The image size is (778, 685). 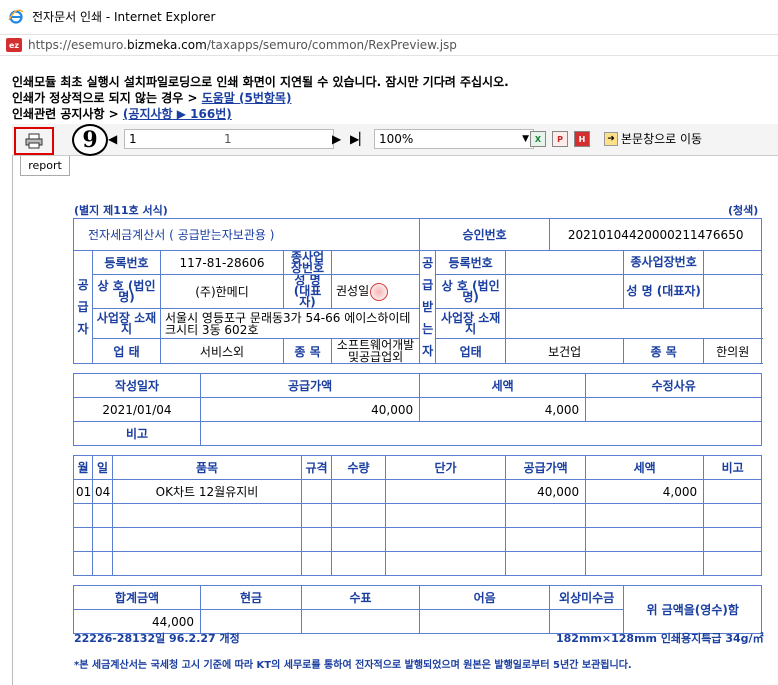 What do you see at coordinates (733, 262) in the screenshot?
I see `buyer-sub-no` at bounding box center [733, 262].